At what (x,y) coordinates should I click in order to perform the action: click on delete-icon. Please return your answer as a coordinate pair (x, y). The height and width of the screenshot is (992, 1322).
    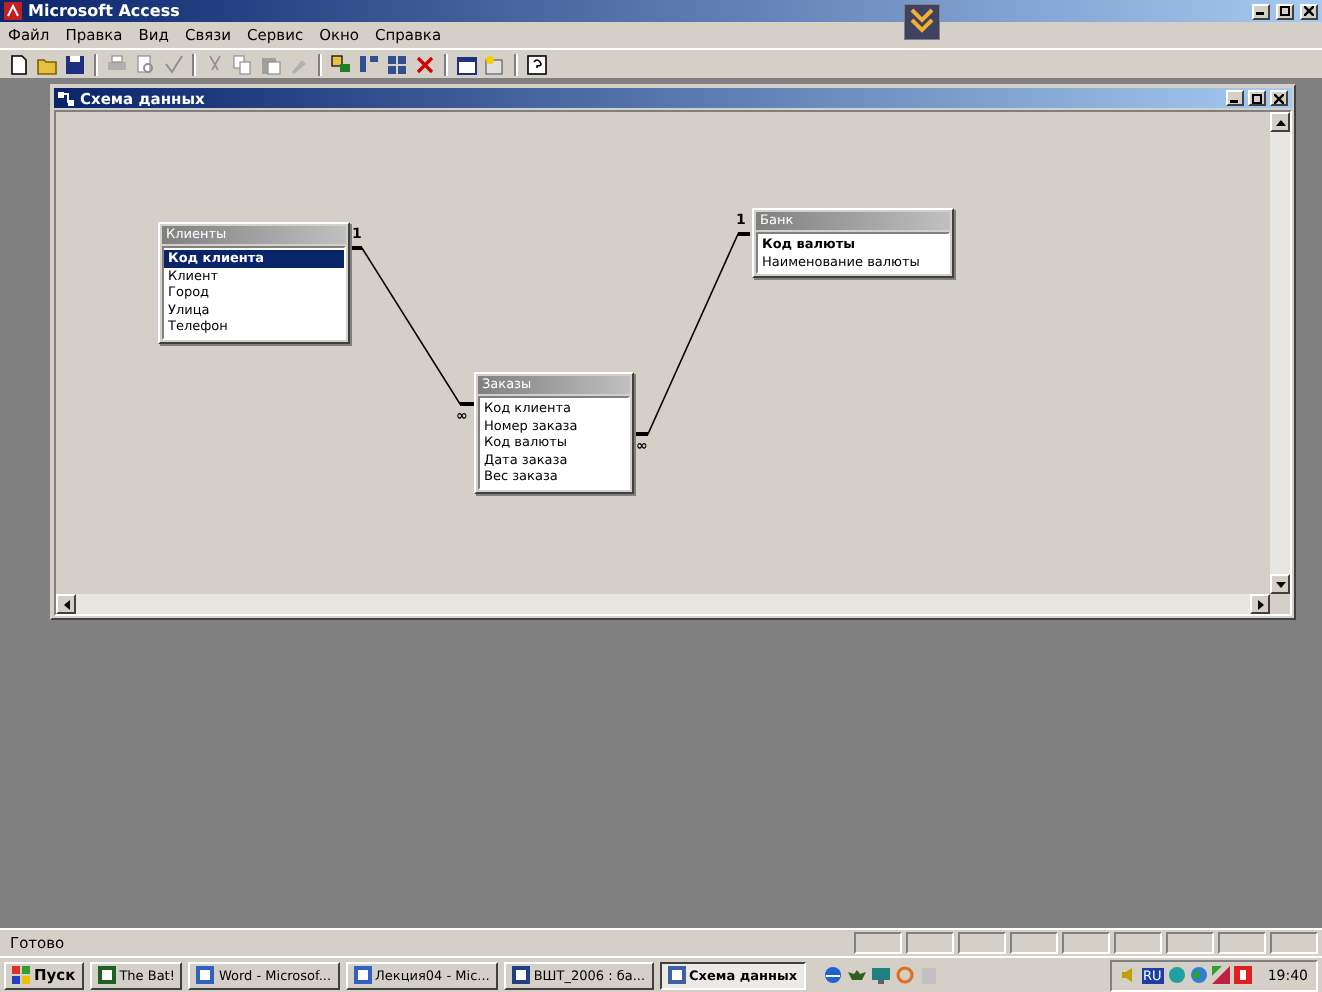
    Looking at the image, I should click on (425, 64).